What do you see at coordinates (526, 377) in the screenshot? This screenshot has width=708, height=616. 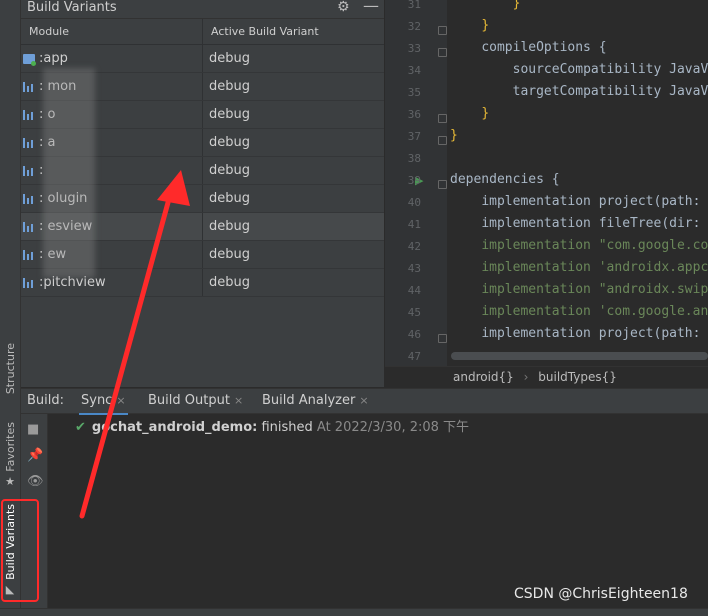 I see `chevron-right-icon: ›` at bounding box center [526, 377].